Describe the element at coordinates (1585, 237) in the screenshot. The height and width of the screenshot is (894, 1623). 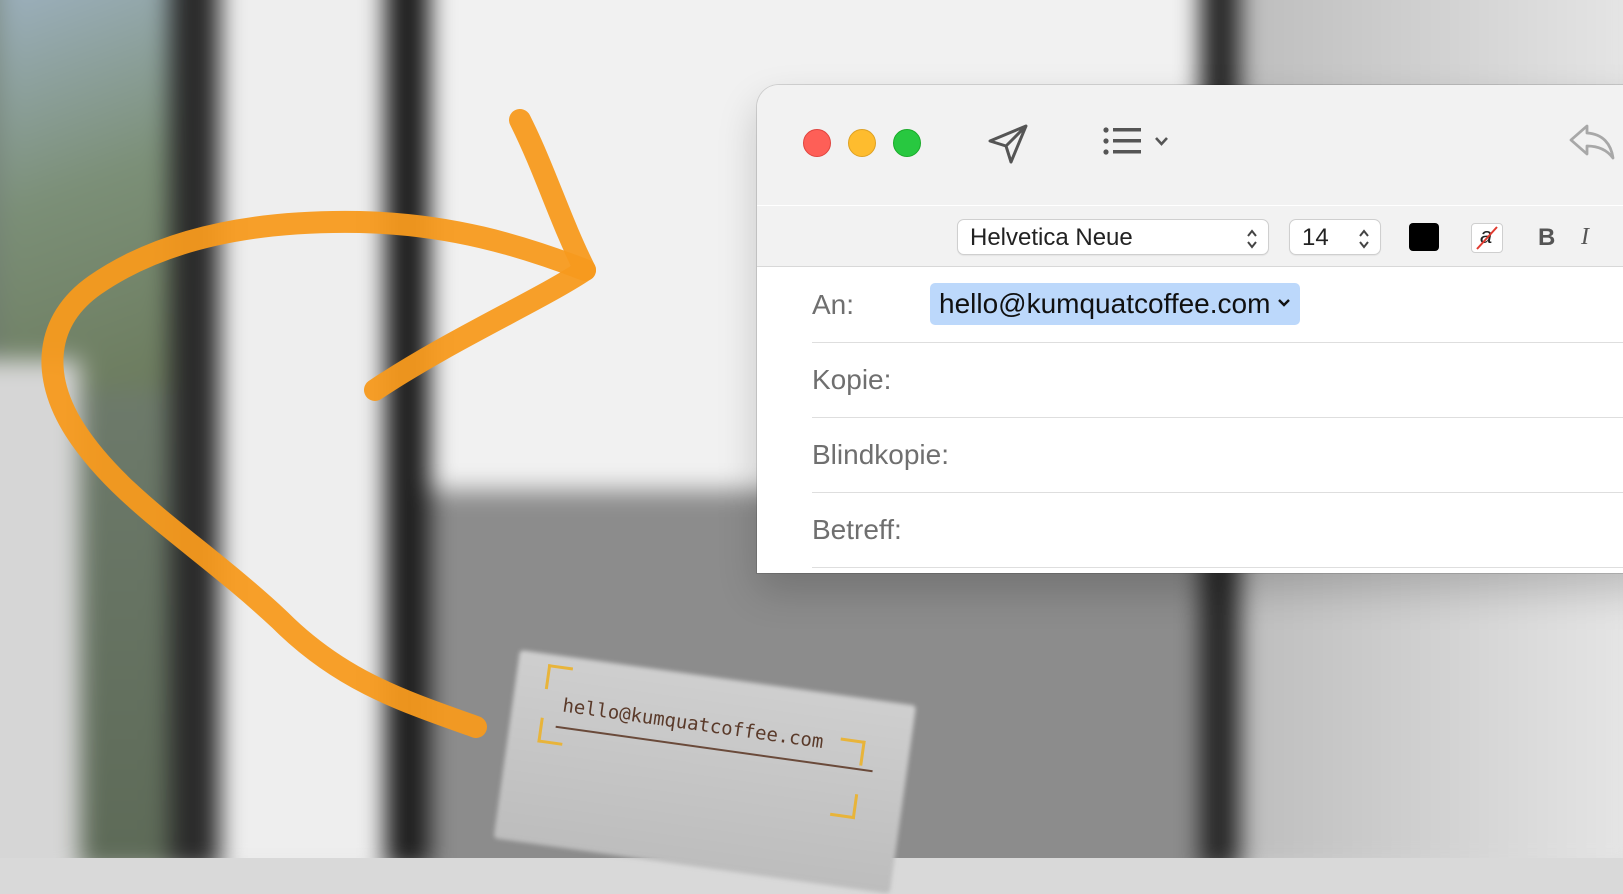
I see `italic-button: I` at that location.